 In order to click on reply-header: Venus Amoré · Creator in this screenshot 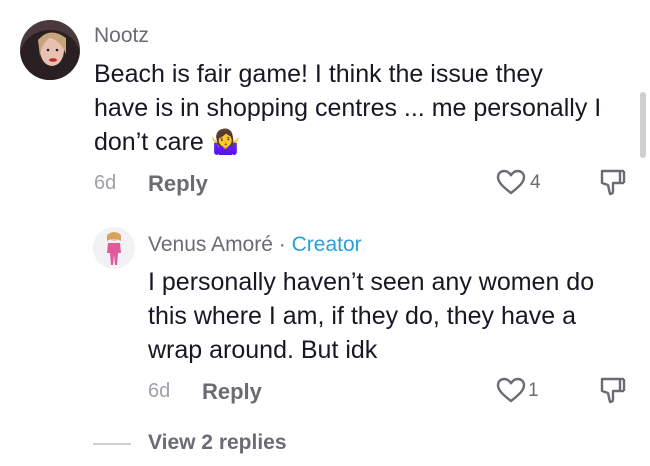, I will do `click(255, 245)`.